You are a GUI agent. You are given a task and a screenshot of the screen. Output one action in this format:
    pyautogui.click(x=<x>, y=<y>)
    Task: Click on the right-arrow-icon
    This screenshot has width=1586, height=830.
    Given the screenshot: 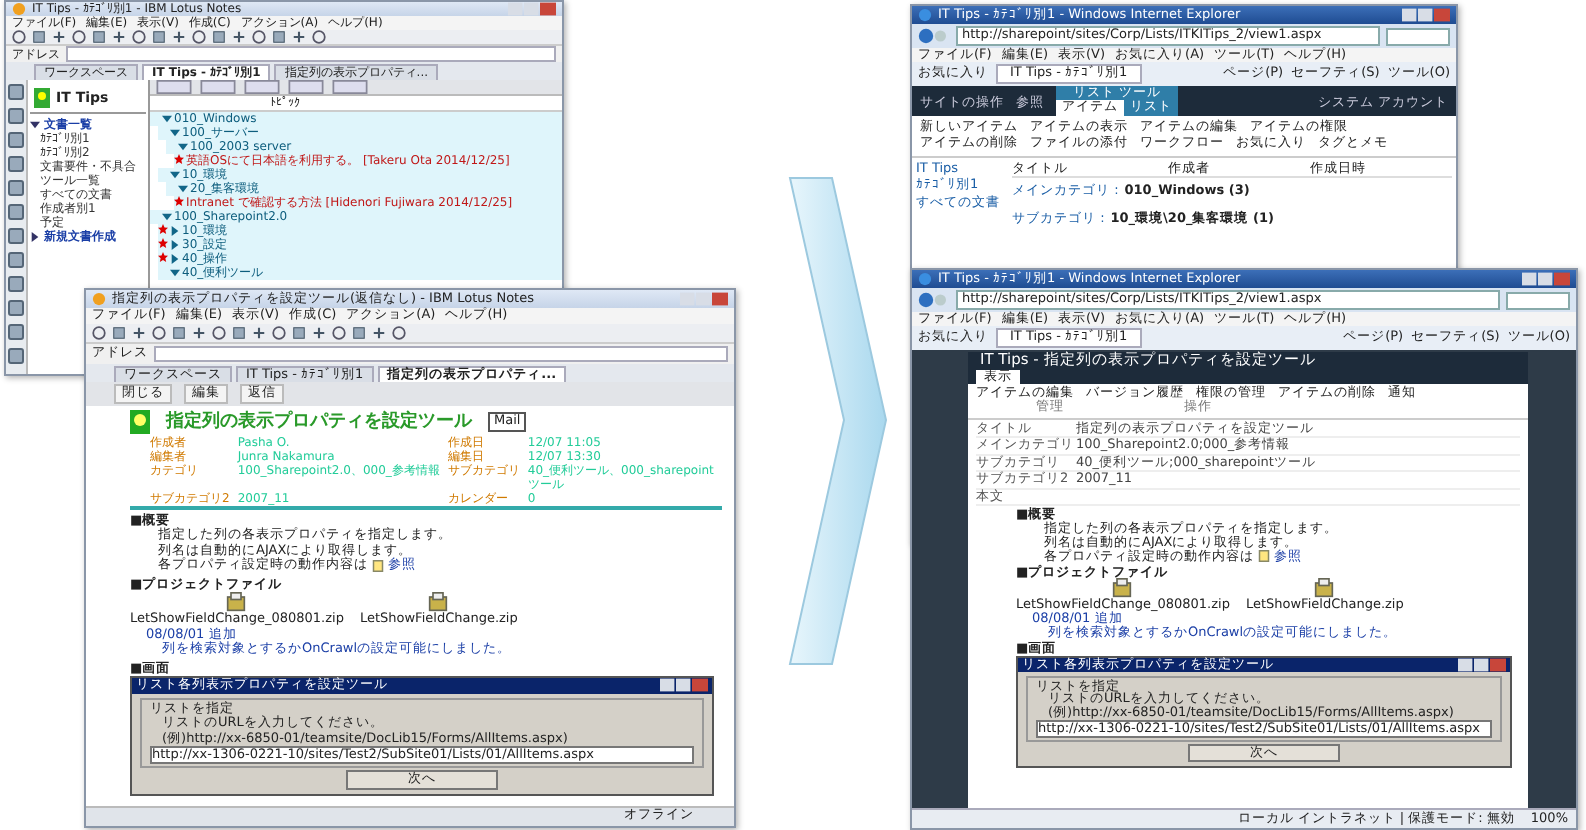 What is the action you would take?
    pyautogui.click(x=838, y=421)
    